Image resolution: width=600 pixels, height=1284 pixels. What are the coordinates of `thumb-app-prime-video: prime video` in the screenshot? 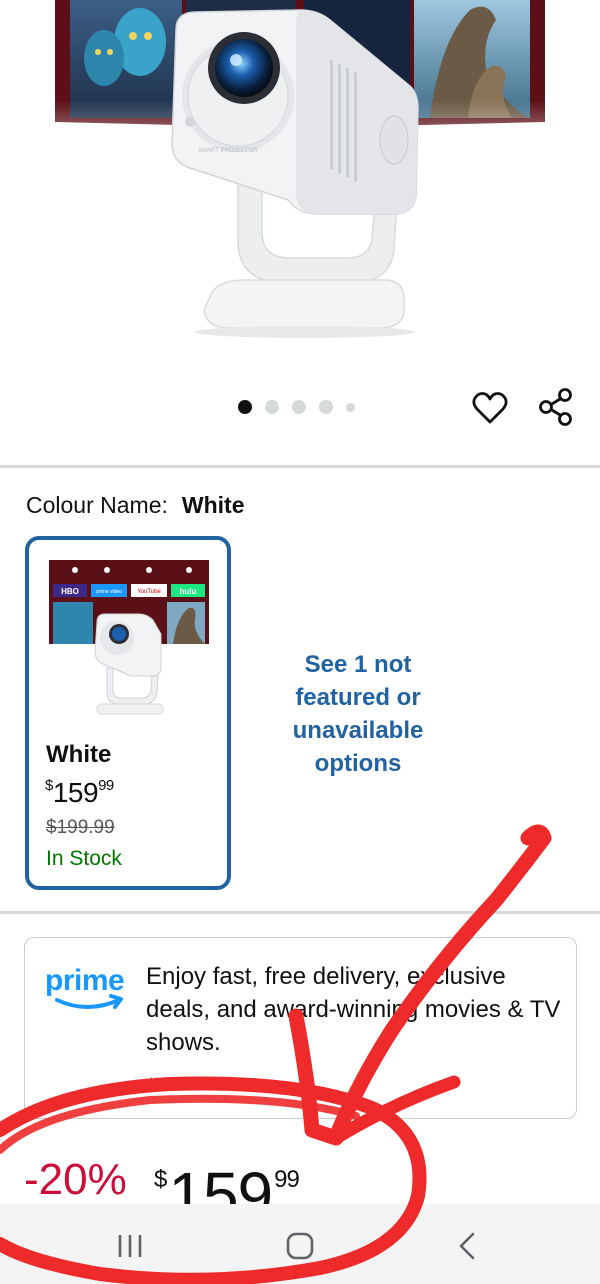 It's located at (109, 592).